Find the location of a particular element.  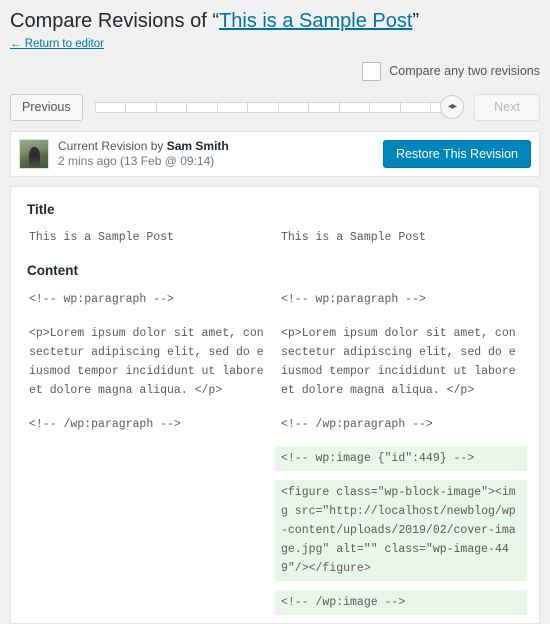

diff-line-added: <!-- /wp:image --> is located at coordinates (401, 602).